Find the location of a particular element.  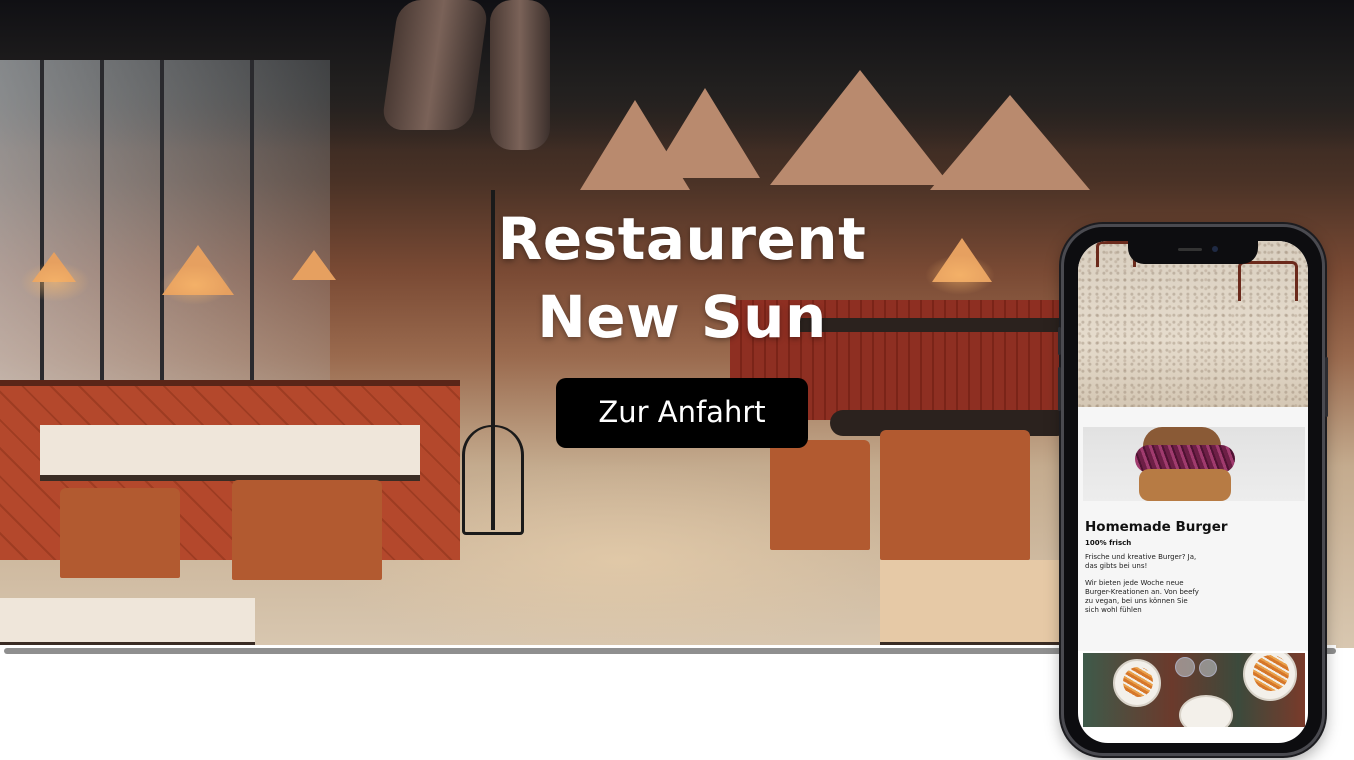

speaker-grill is located at coordinates (1190, 249).